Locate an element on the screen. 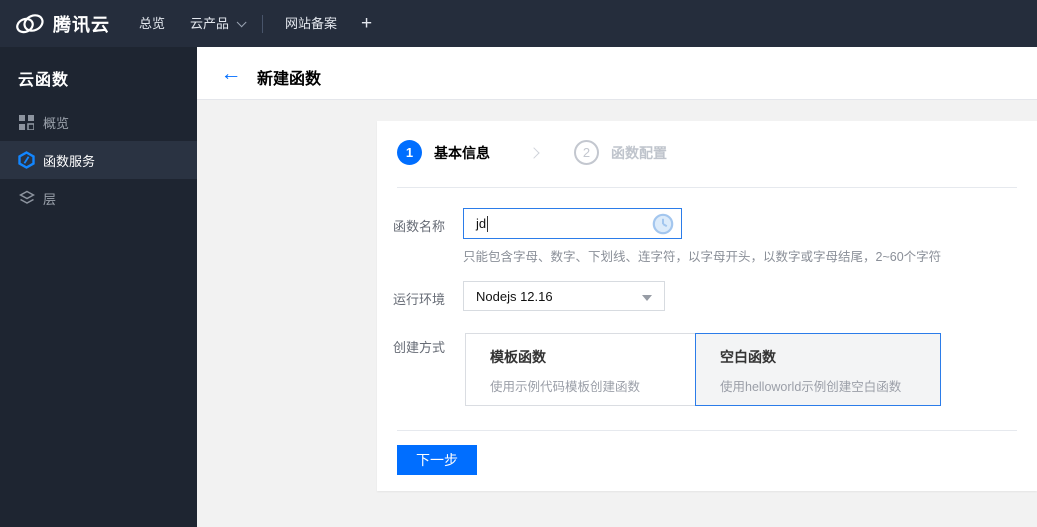 This screenshot has height=527, width=1037. option-title: 空白函数 is located at coordinates (748, 357).